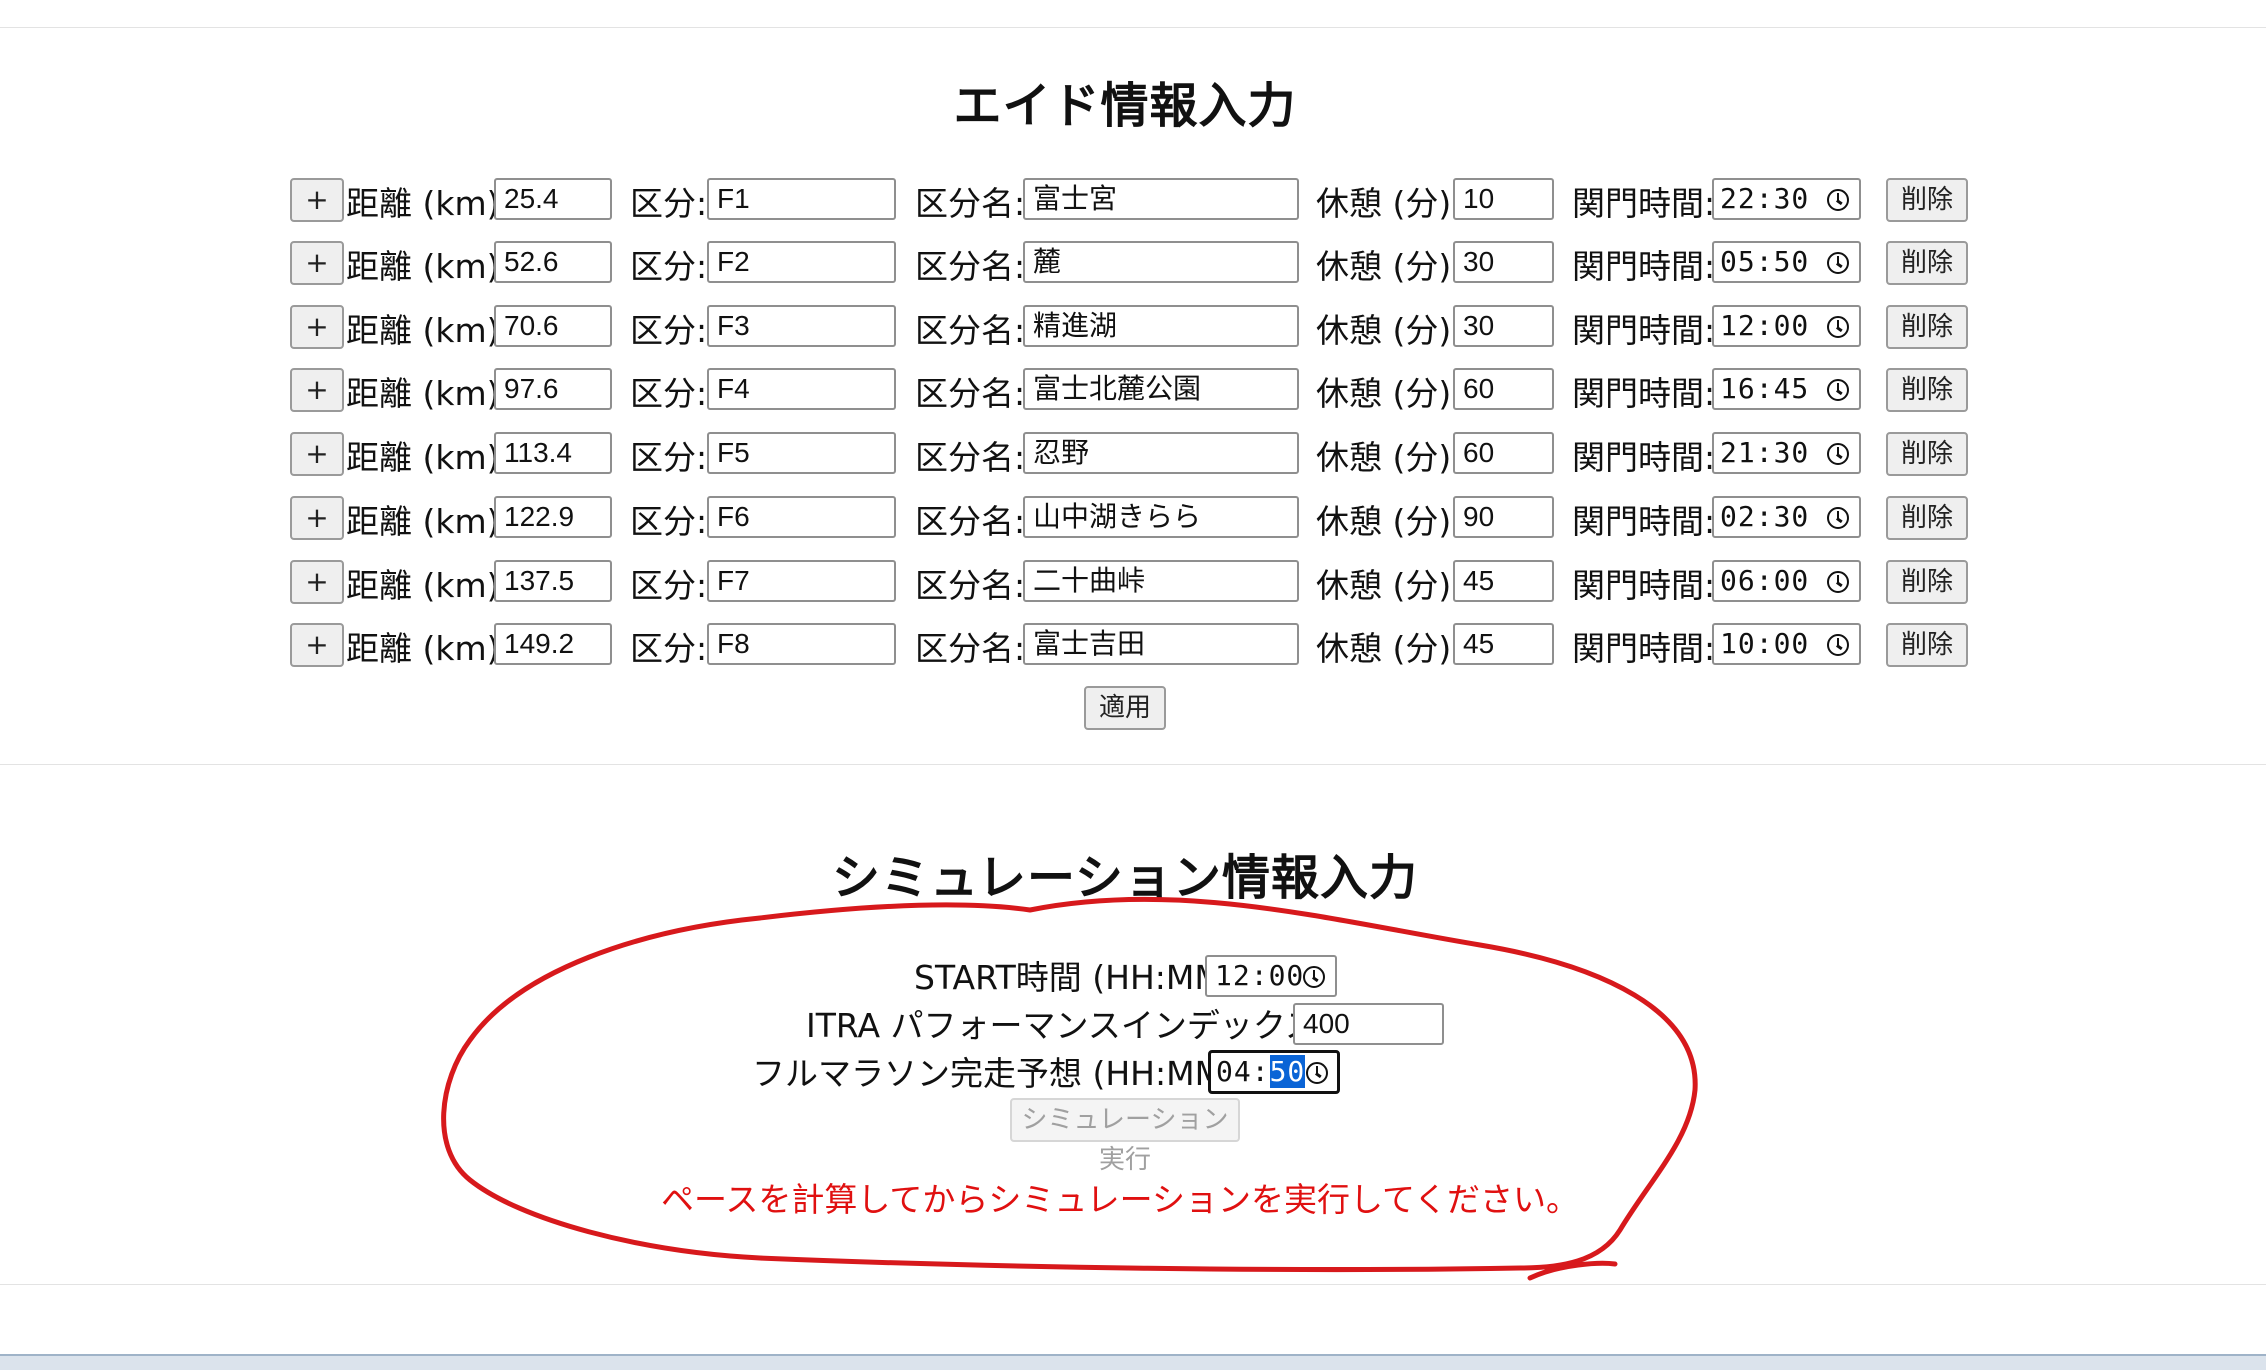 The image size is (2266, 1370). What do you see at coordinates (801, 389) in the screenshot?
I see `segment-input: F4` at bounding box center [801, 389].